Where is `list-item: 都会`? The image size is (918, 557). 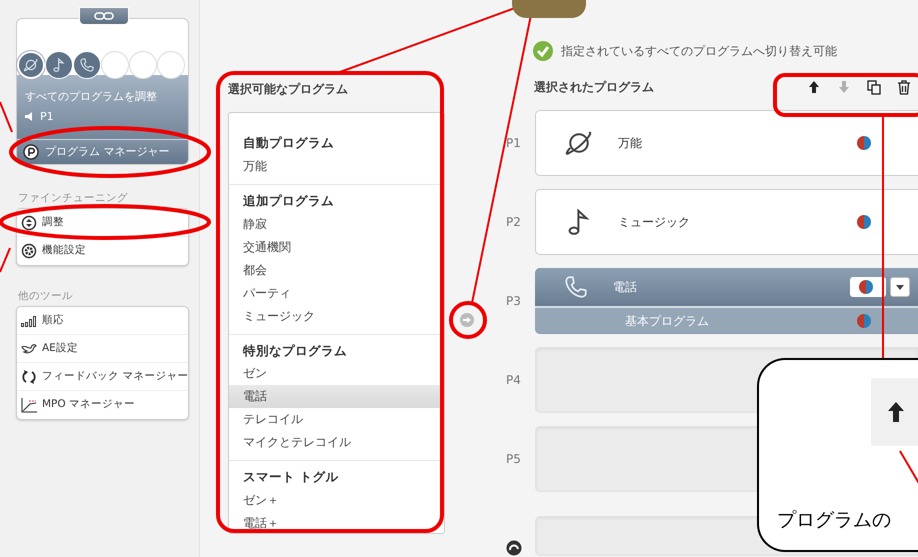
list-item: 都会 is located at coordinates (336, 270).